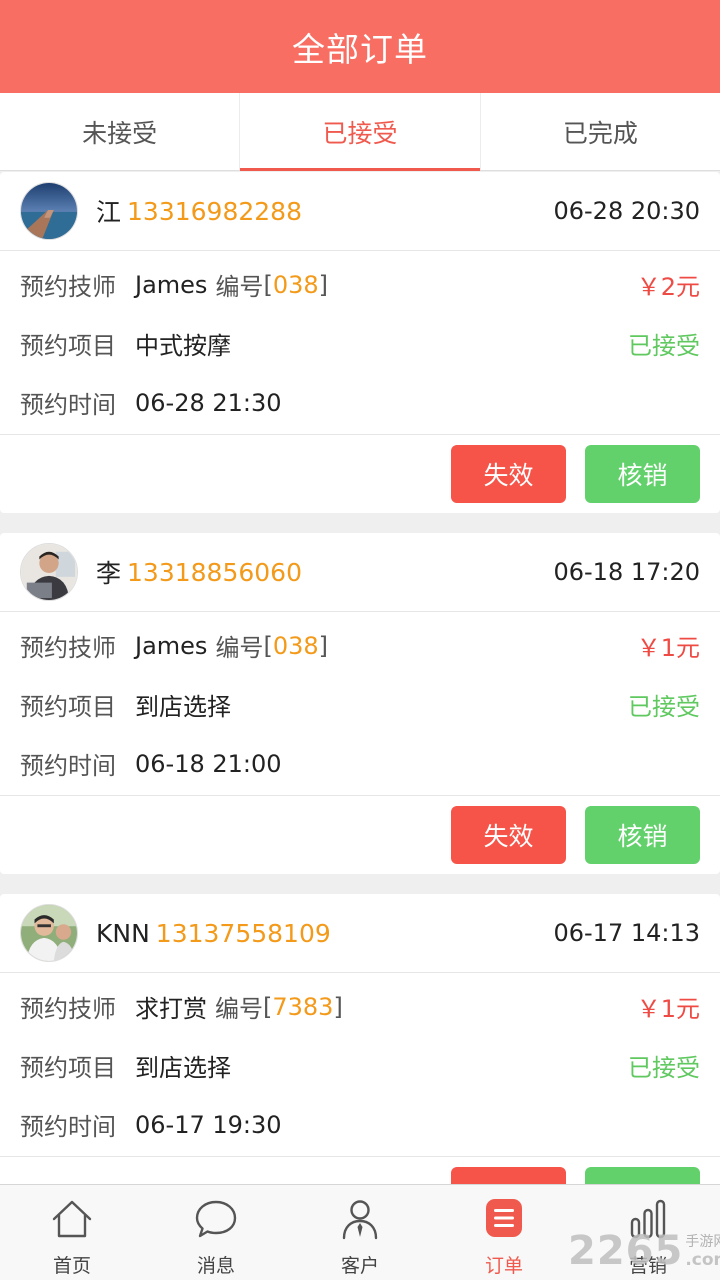 The height and width of the screenshot is (1280, 720). What do you see at coordinates (626, 211) in the screenshot?
I see `order-time: 06-28 20:30` at bounding box center [626, 211].